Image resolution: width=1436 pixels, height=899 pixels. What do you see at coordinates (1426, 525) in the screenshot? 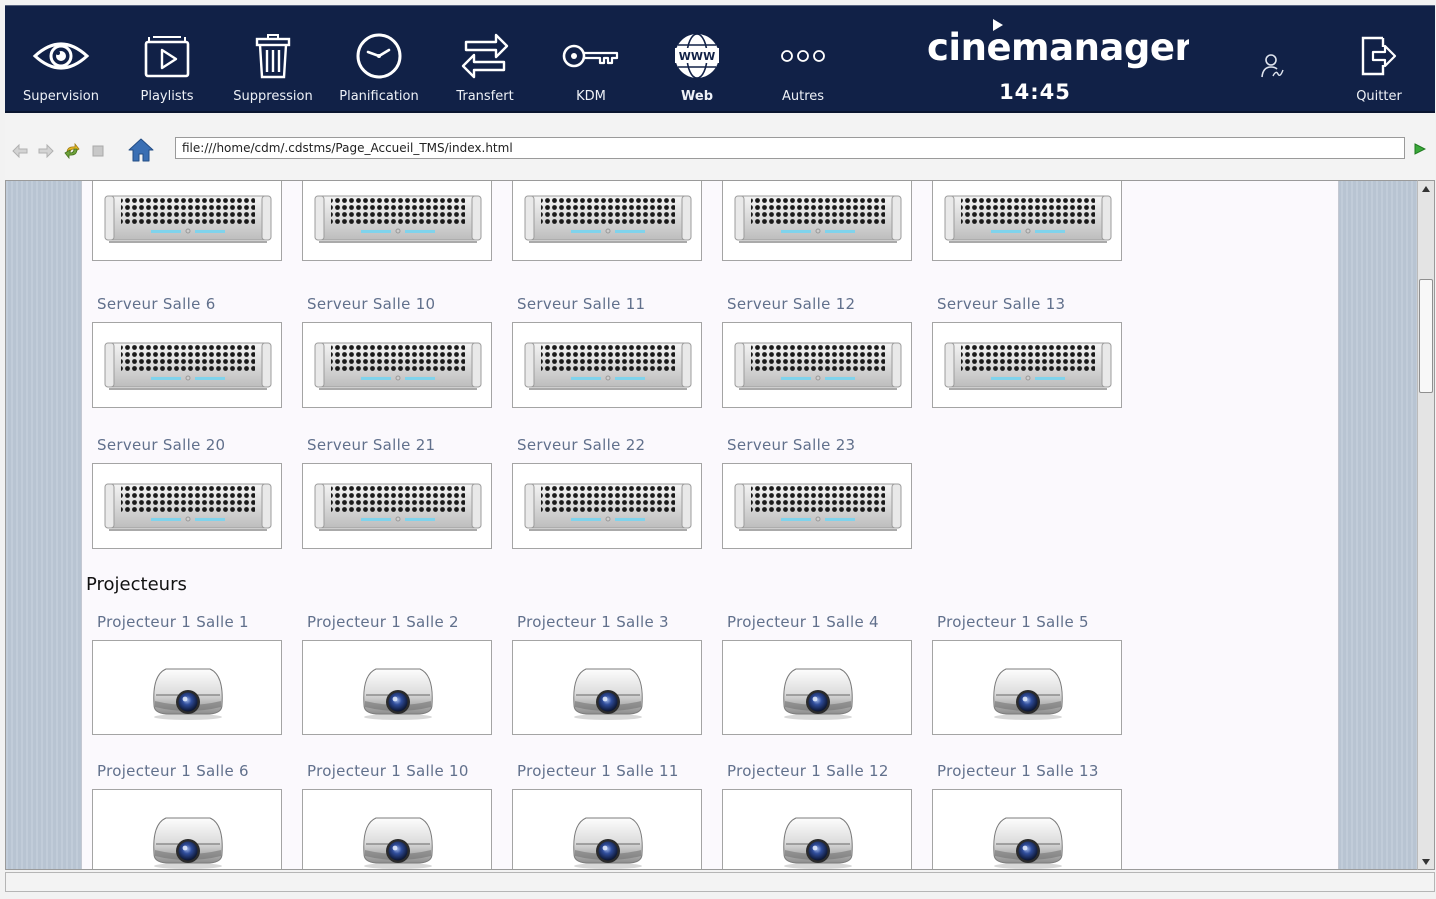
I see `vertical-scrollbar` at bounding box center [1426, 525].